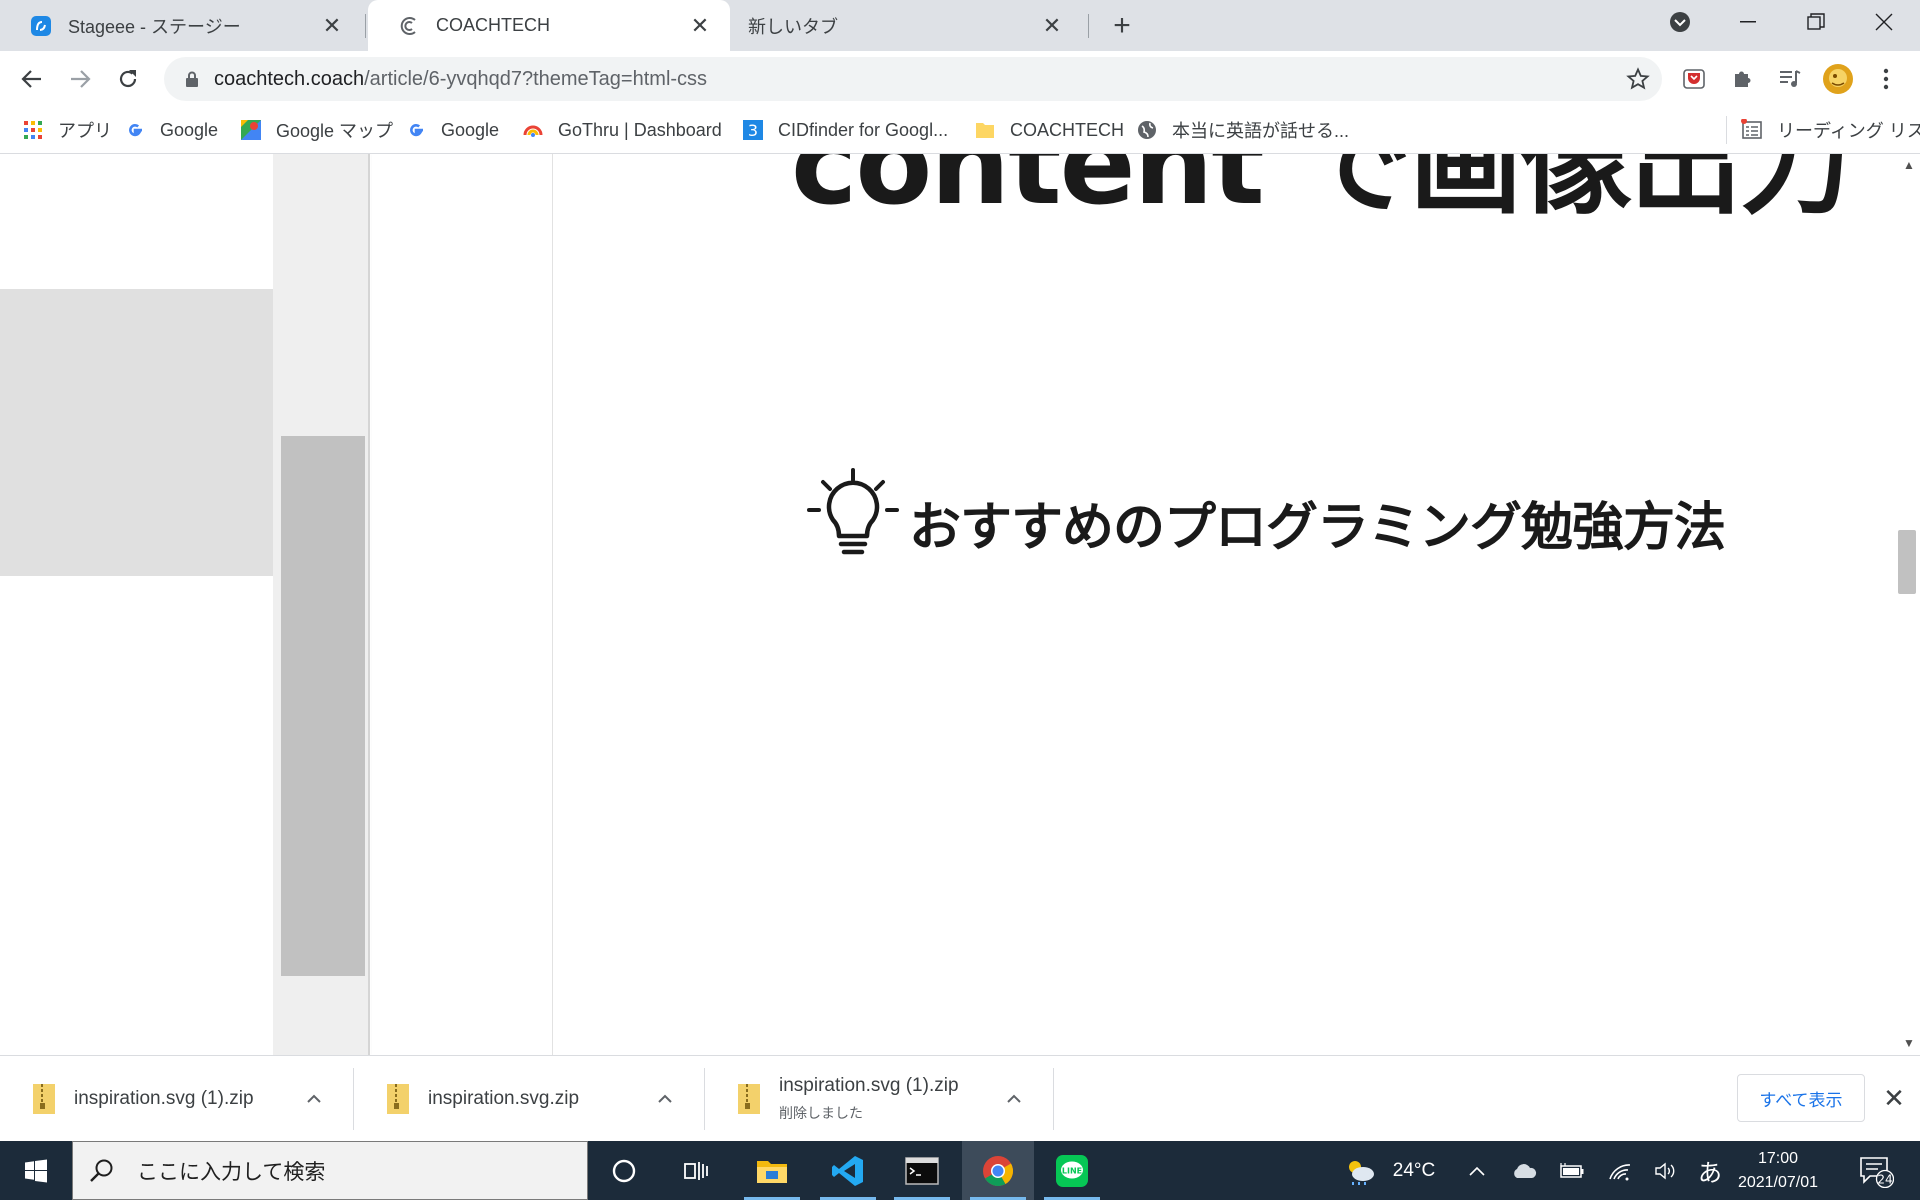 The height and width of the screenshot is (1200, 1920). What do you see at coordinates (1524, 1170) in the screenshot?
I see `onedrive-cloud-icon` at bounding box center [1524, 1170].